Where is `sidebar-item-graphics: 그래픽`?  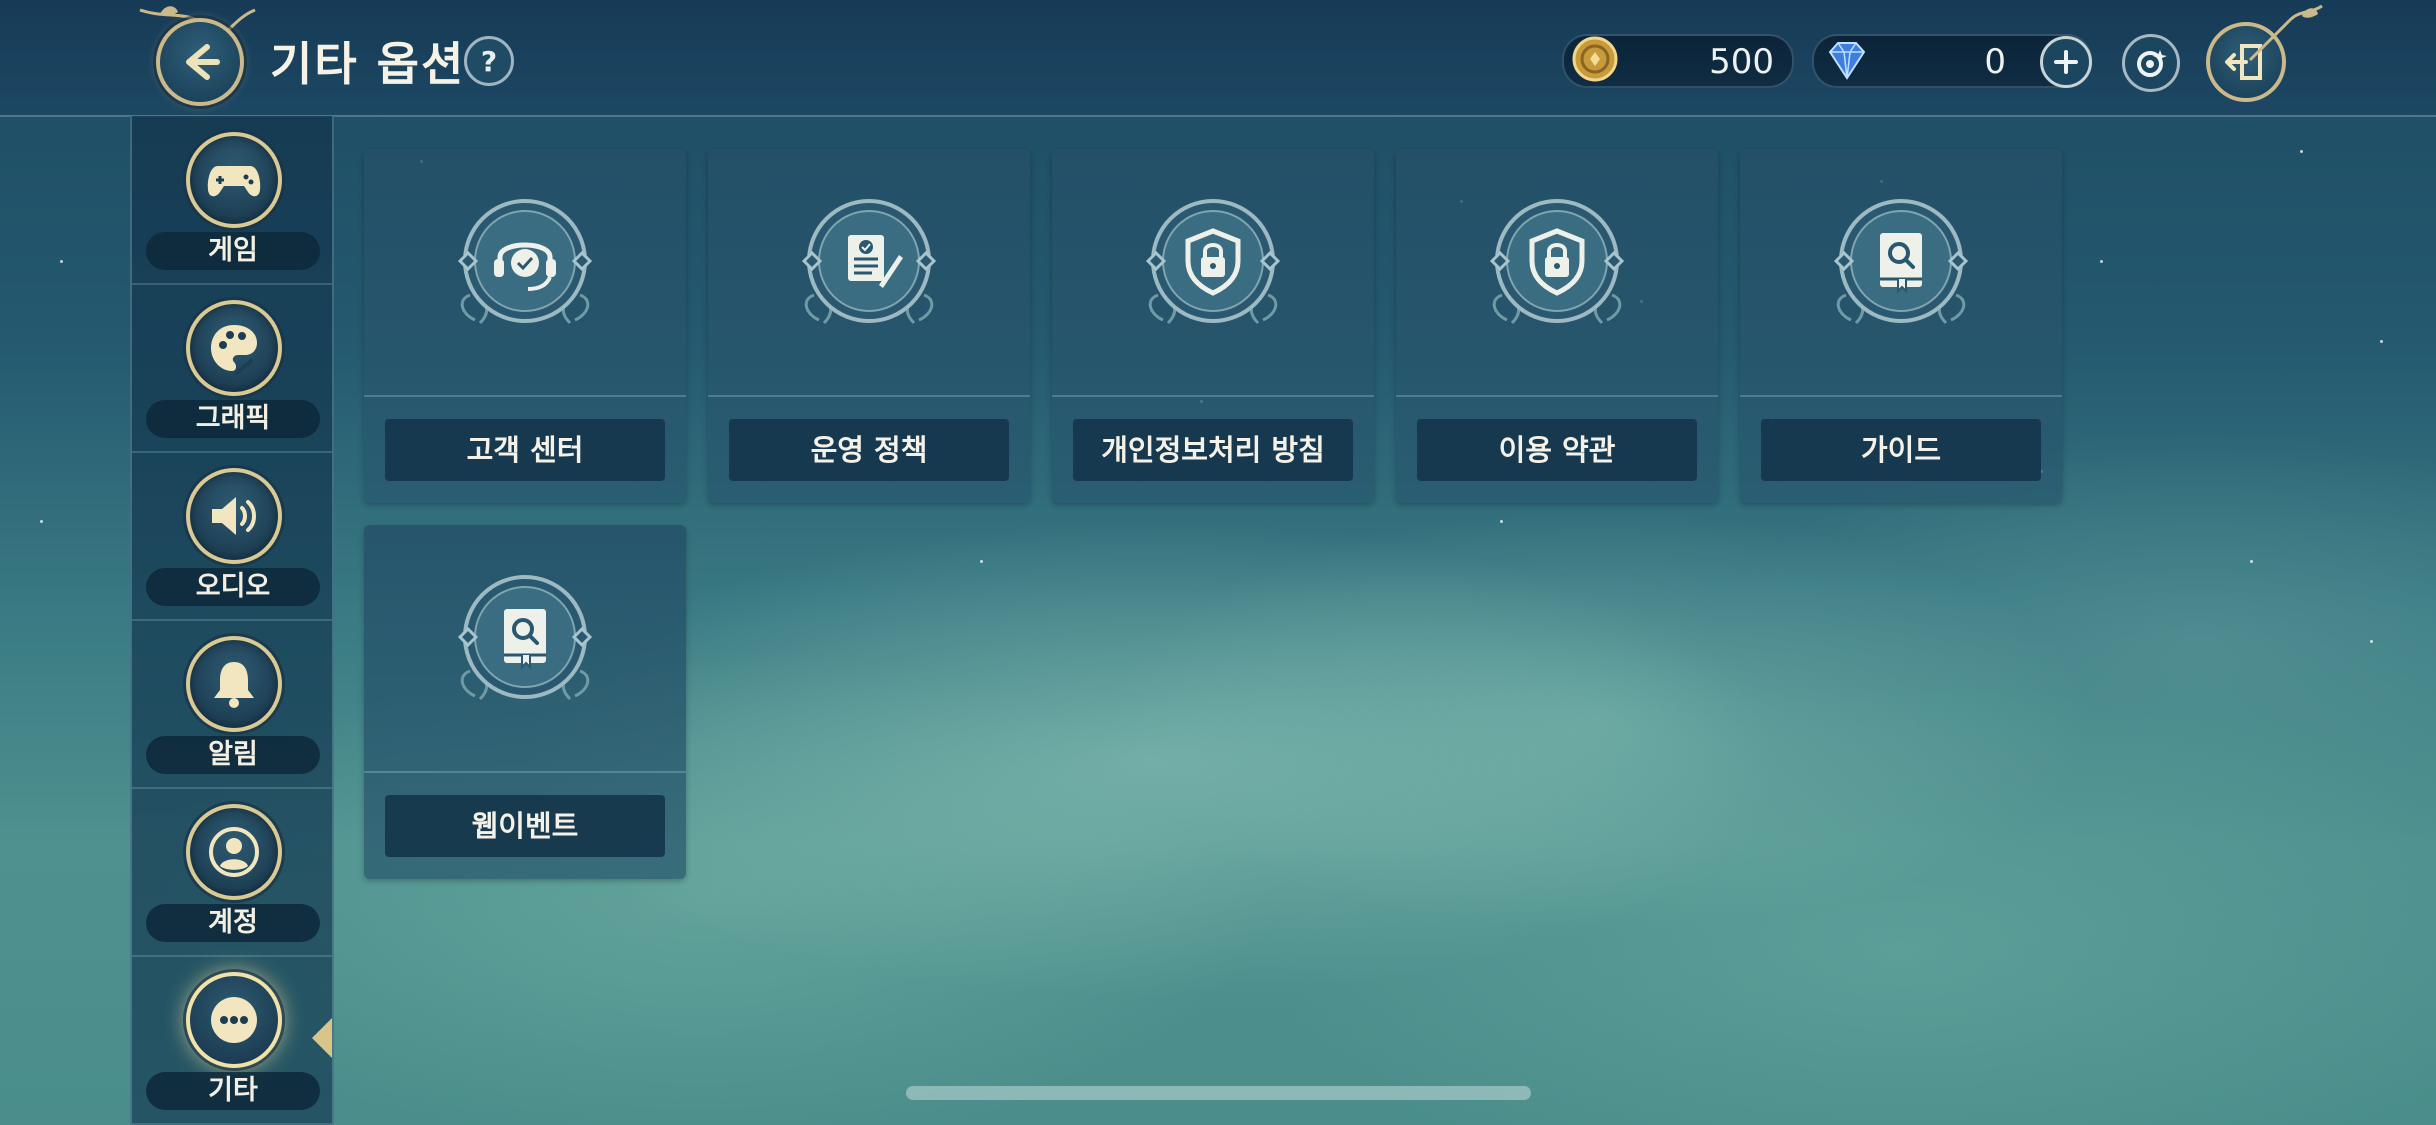 sidebar-item-graphics: 그래픽 is located at coordinates (232, 368).